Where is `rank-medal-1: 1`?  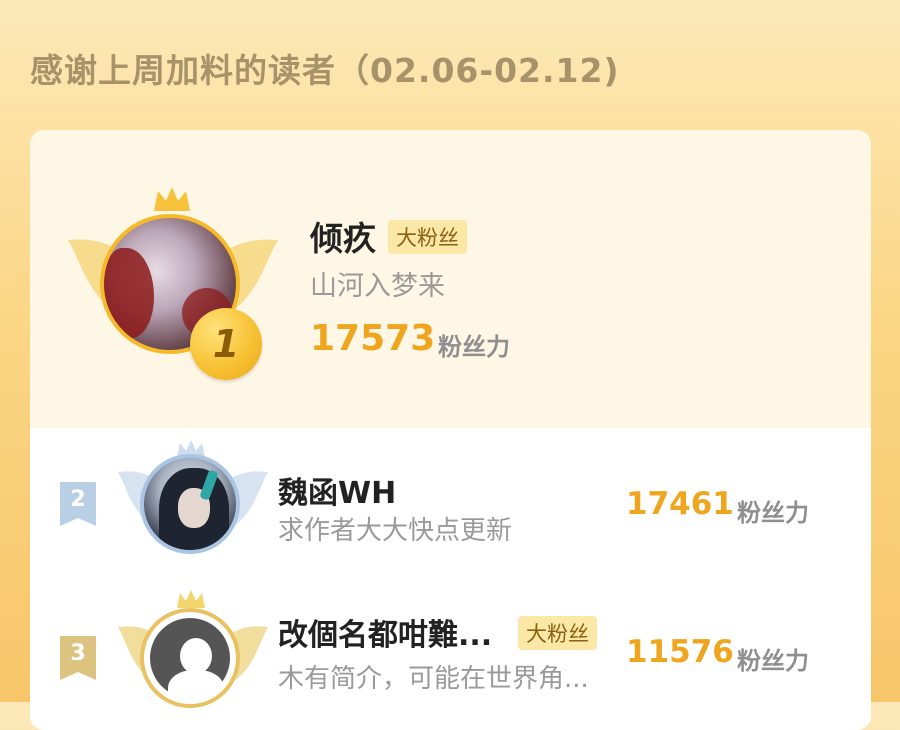
rank-medal-1: 1 is located at coordinates (226, 344).